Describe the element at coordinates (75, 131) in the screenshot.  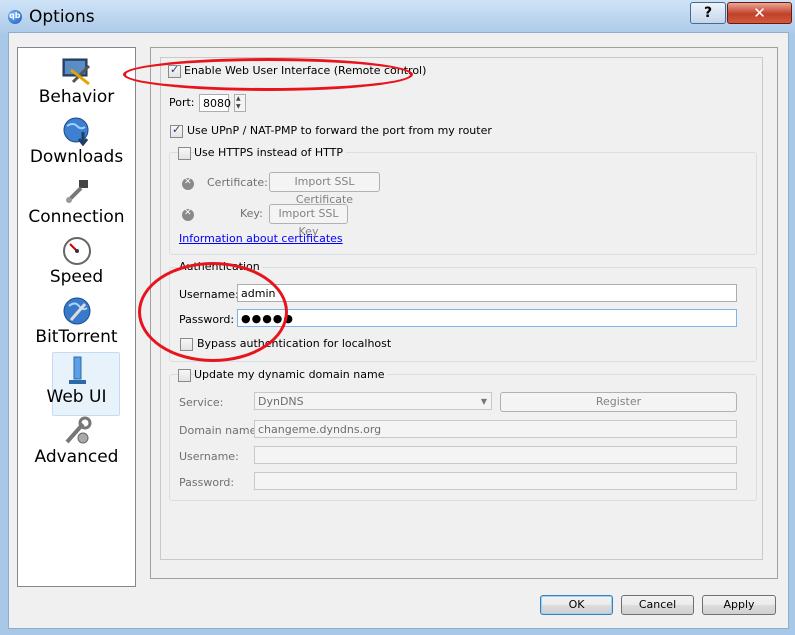
I see `downloads-globe-icon` at that location.